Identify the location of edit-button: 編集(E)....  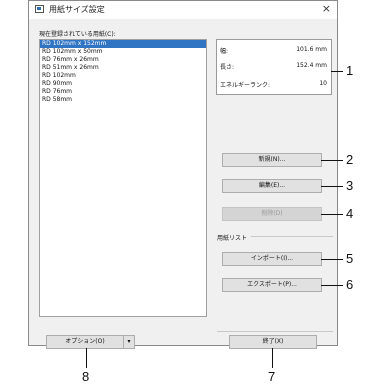
(272, 186).